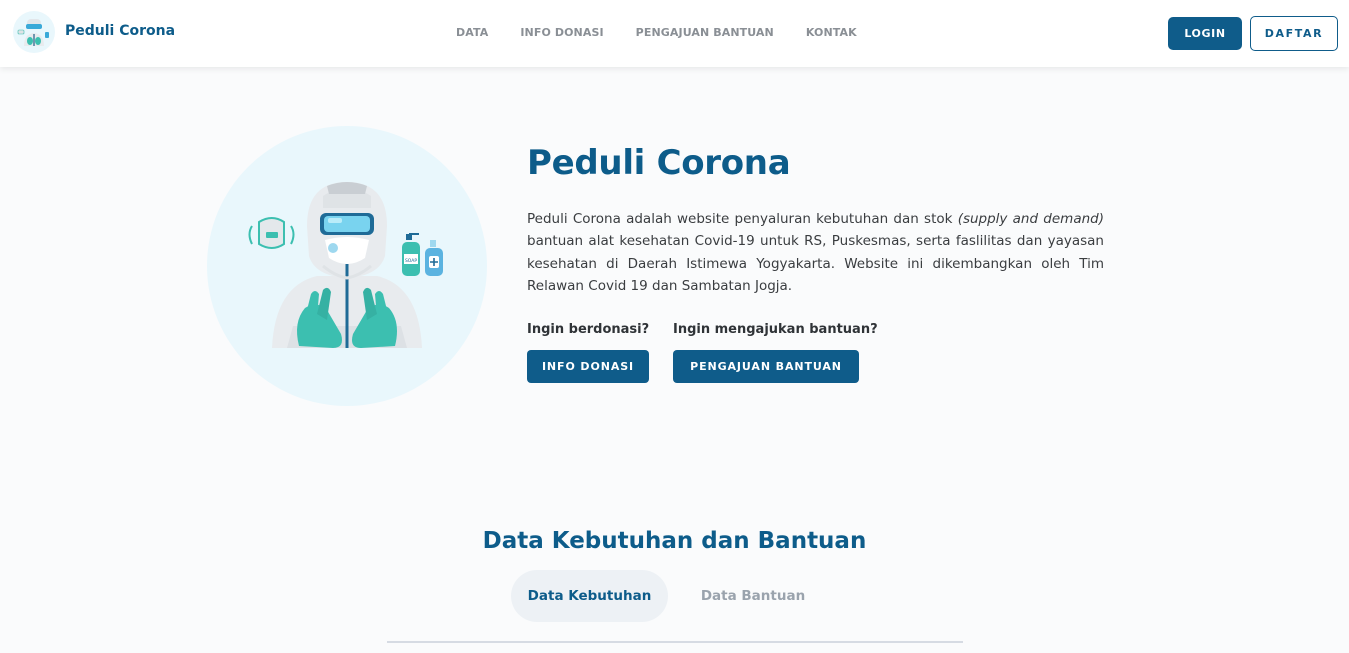 This screenshot has height=653, width=1349. Describe the element at coordinates (1205, 33) in the screenshot. I see `login-button: LOGIN` at that location.